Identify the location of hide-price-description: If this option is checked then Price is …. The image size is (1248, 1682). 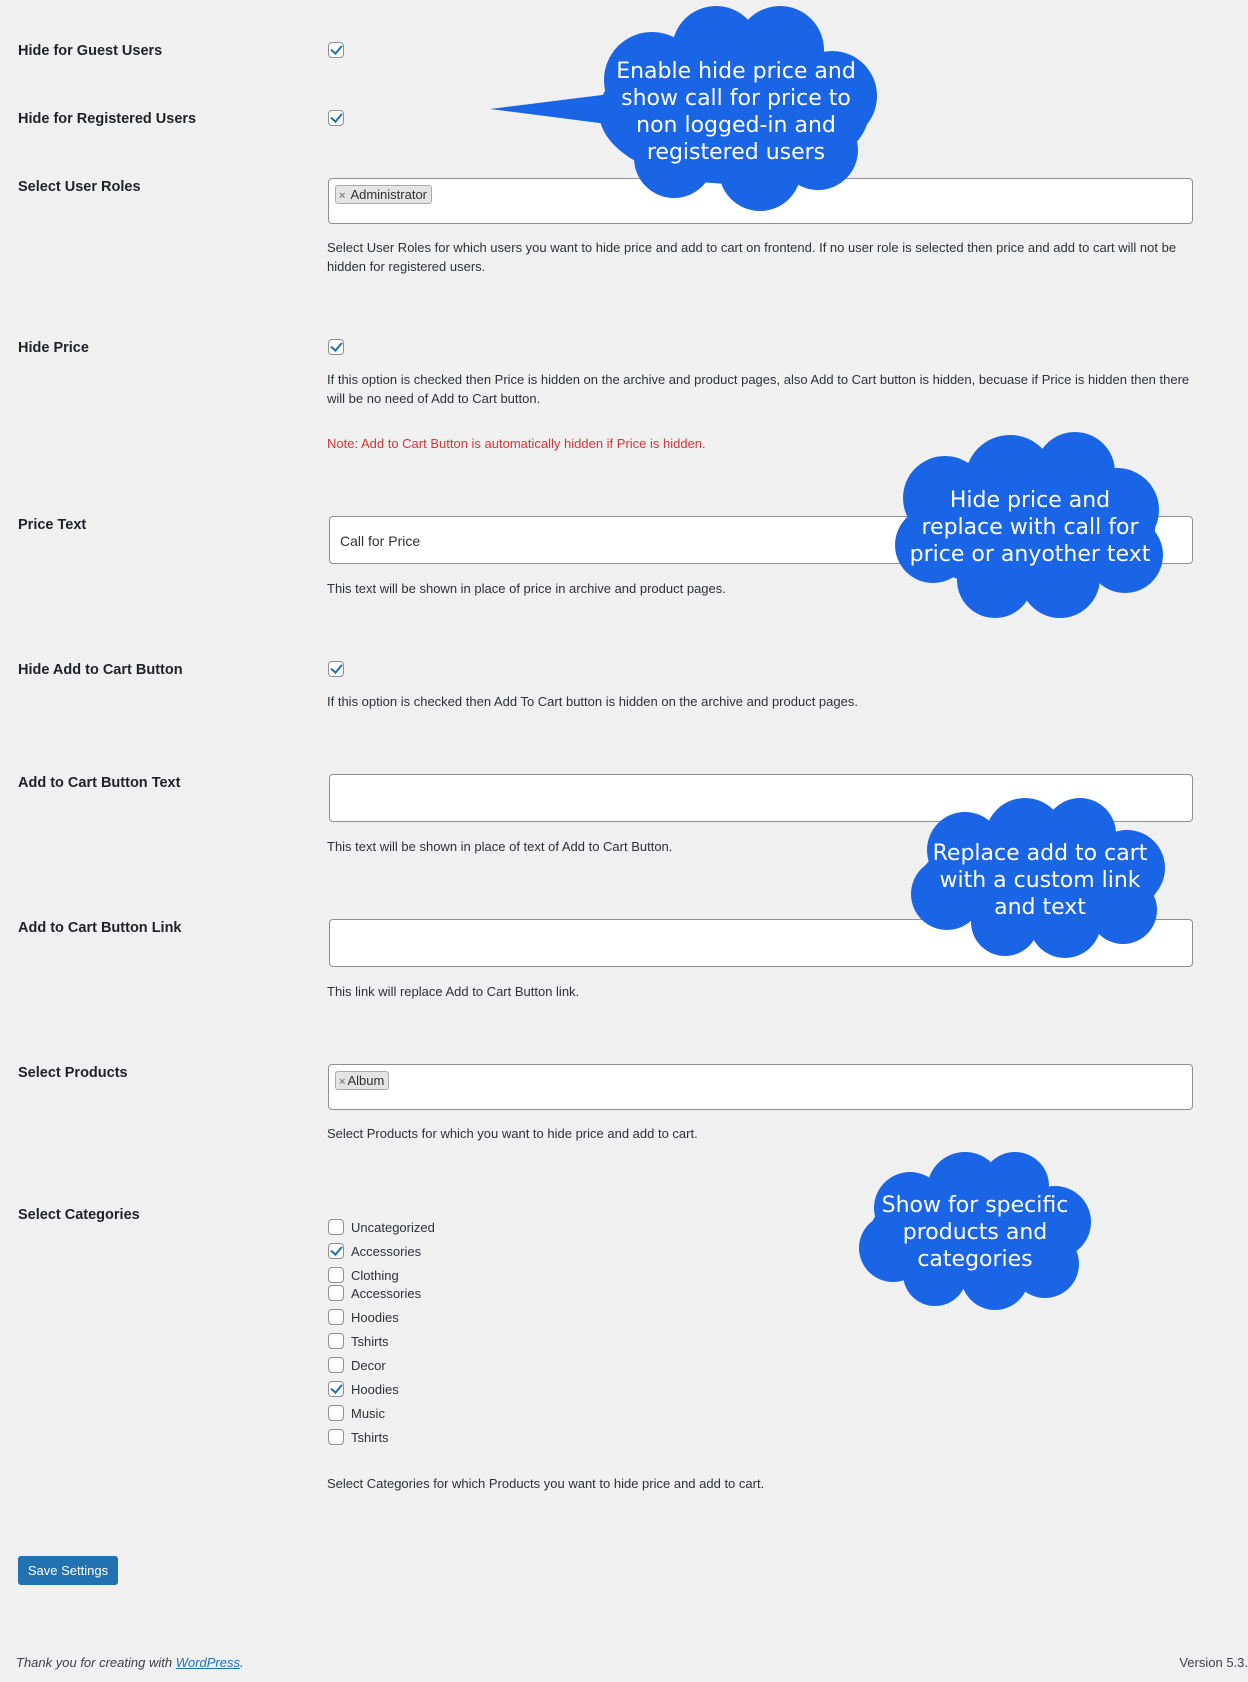
(758, 389).